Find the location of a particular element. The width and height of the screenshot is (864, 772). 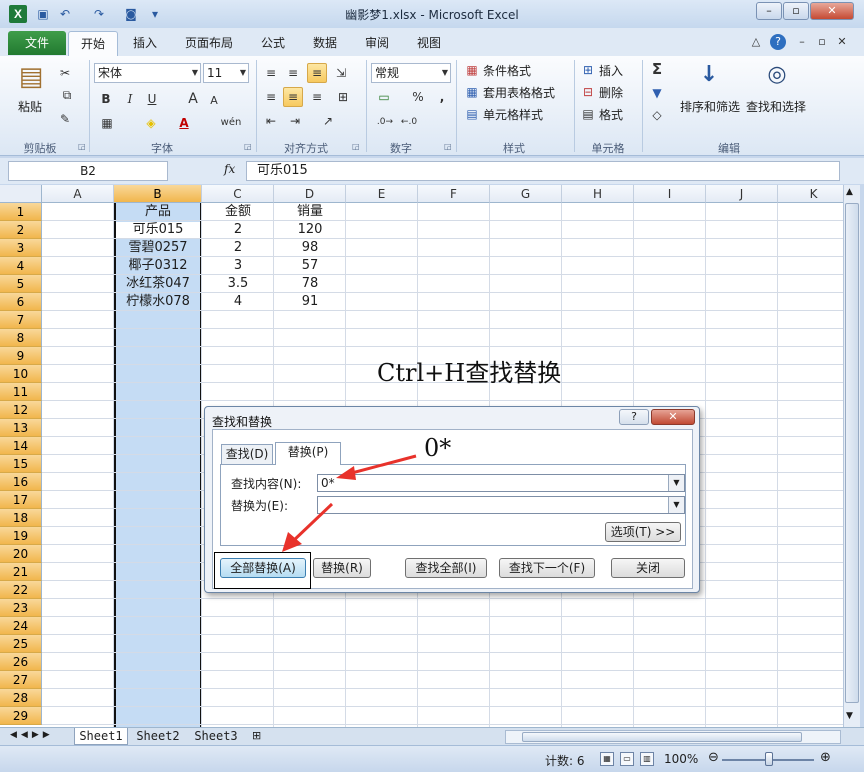

row-header-28: 28 is located at coordinates (21, 698).